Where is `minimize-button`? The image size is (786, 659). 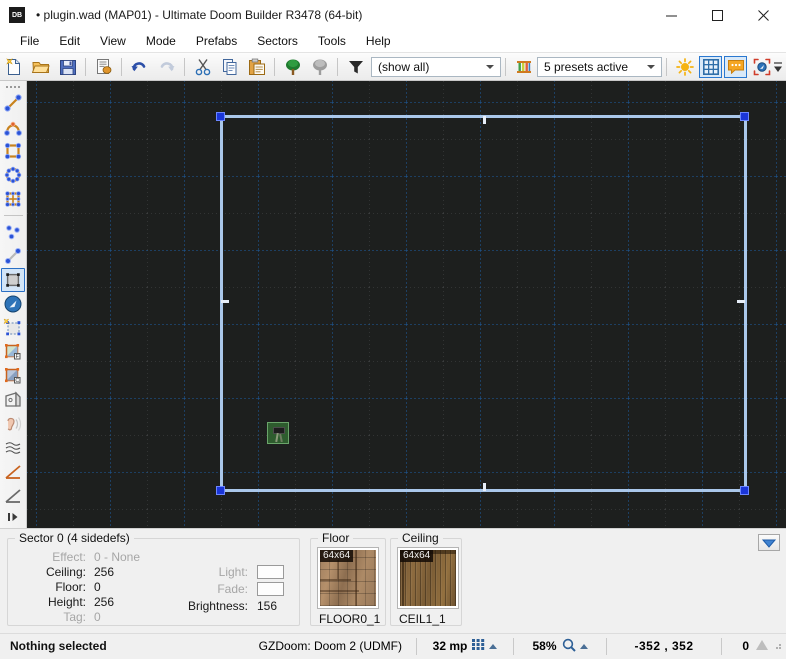 minimize-button is located at coordinates (671, 15).